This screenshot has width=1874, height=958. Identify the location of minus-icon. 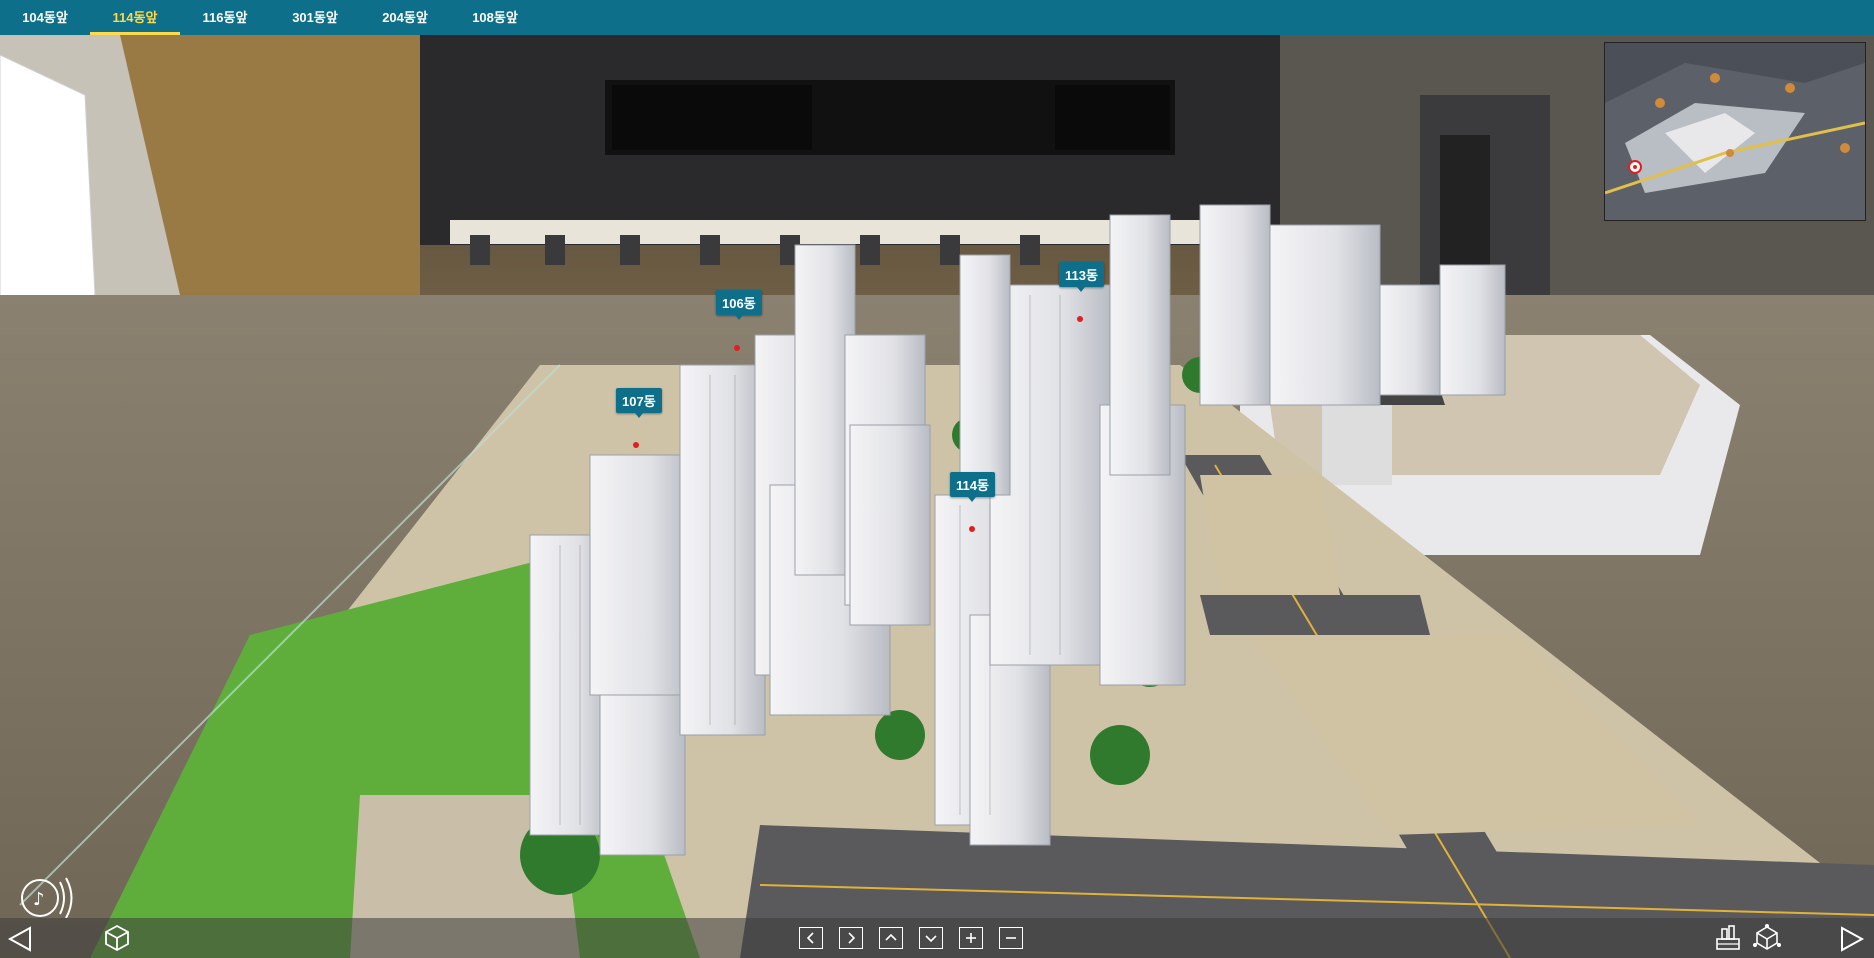
(1011, 938).